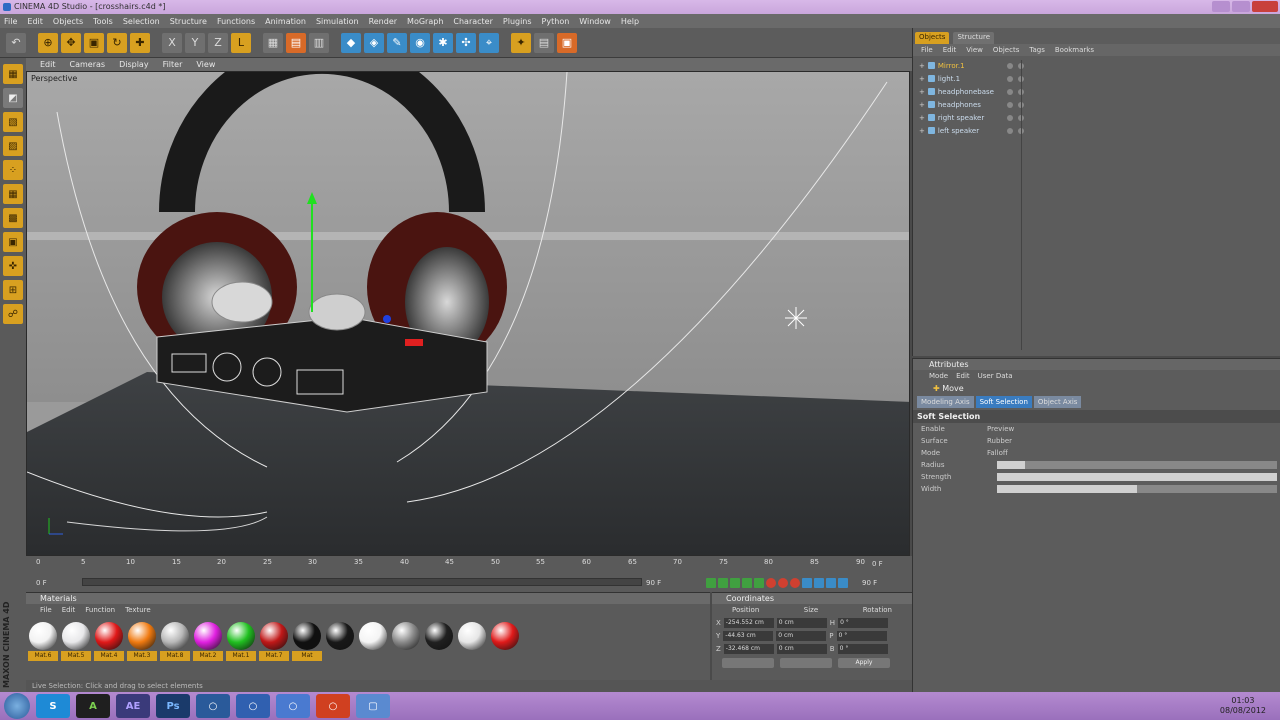 This screenshot has height=720, width=1280. I want to click on width-slider, so click(1137, 489).